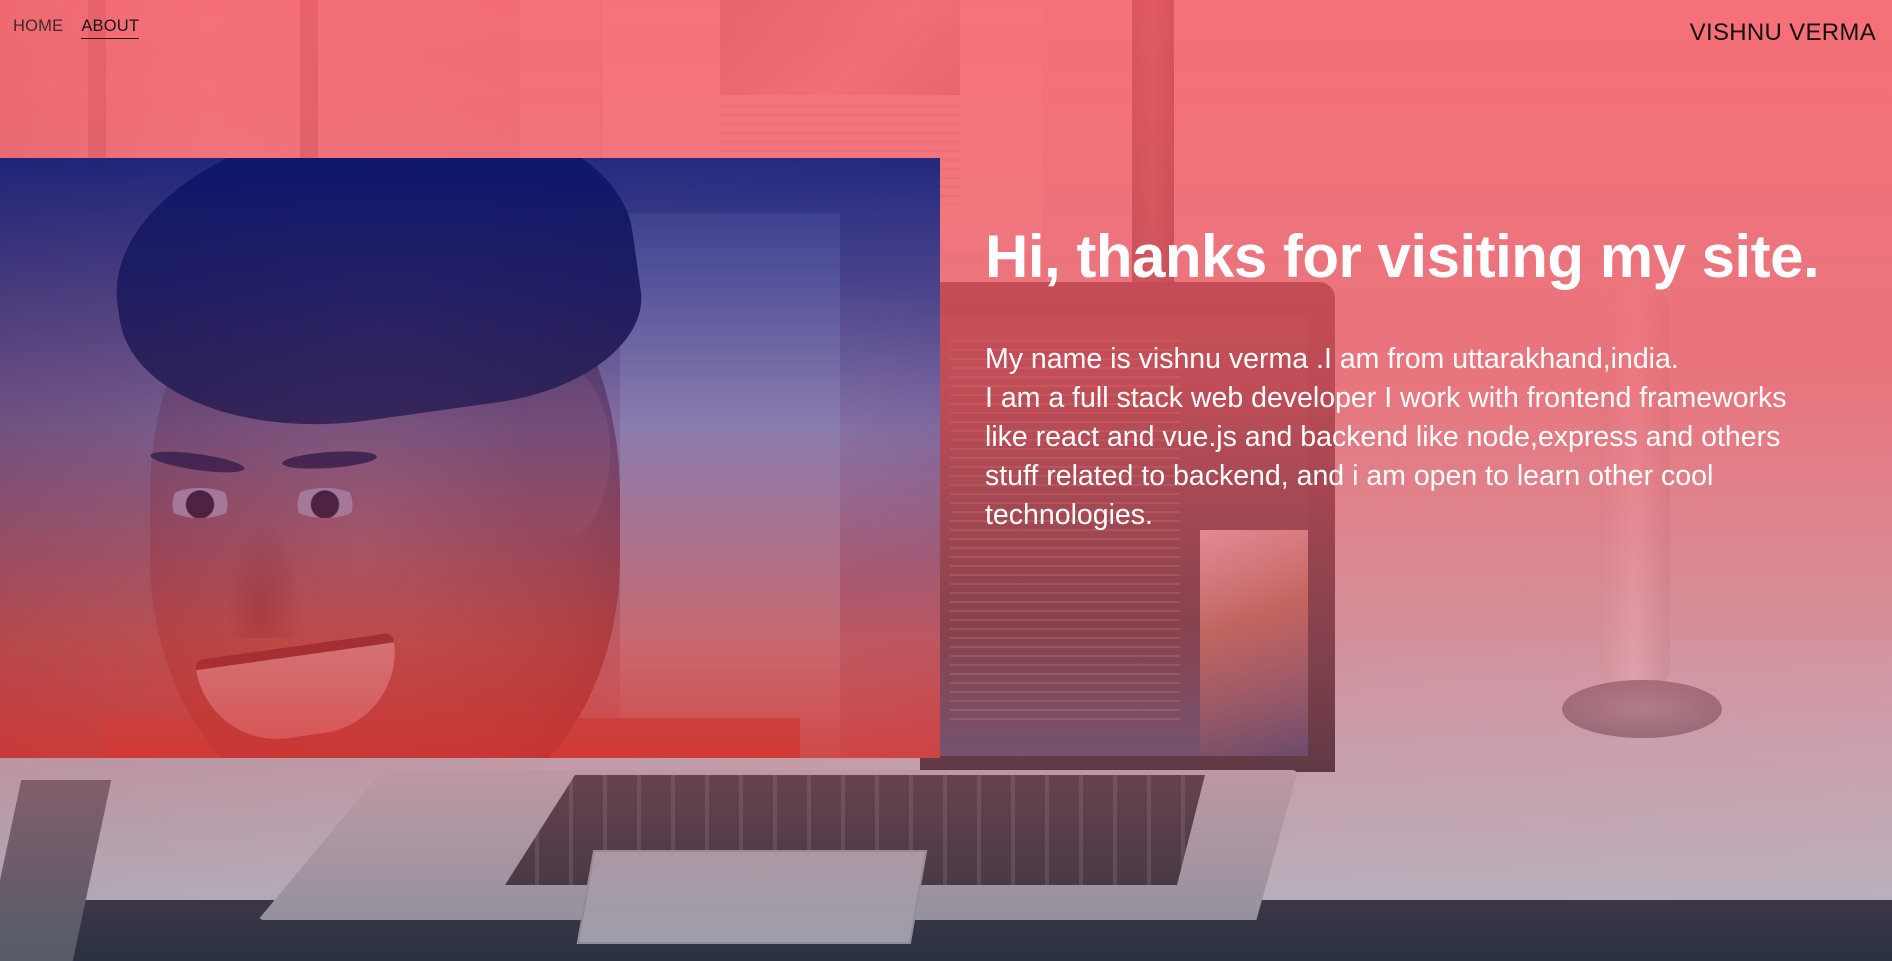 This screenshot has height=961, width=1892. I want to click on site-brand: VISHNU VERMA, so click(1783, 33).